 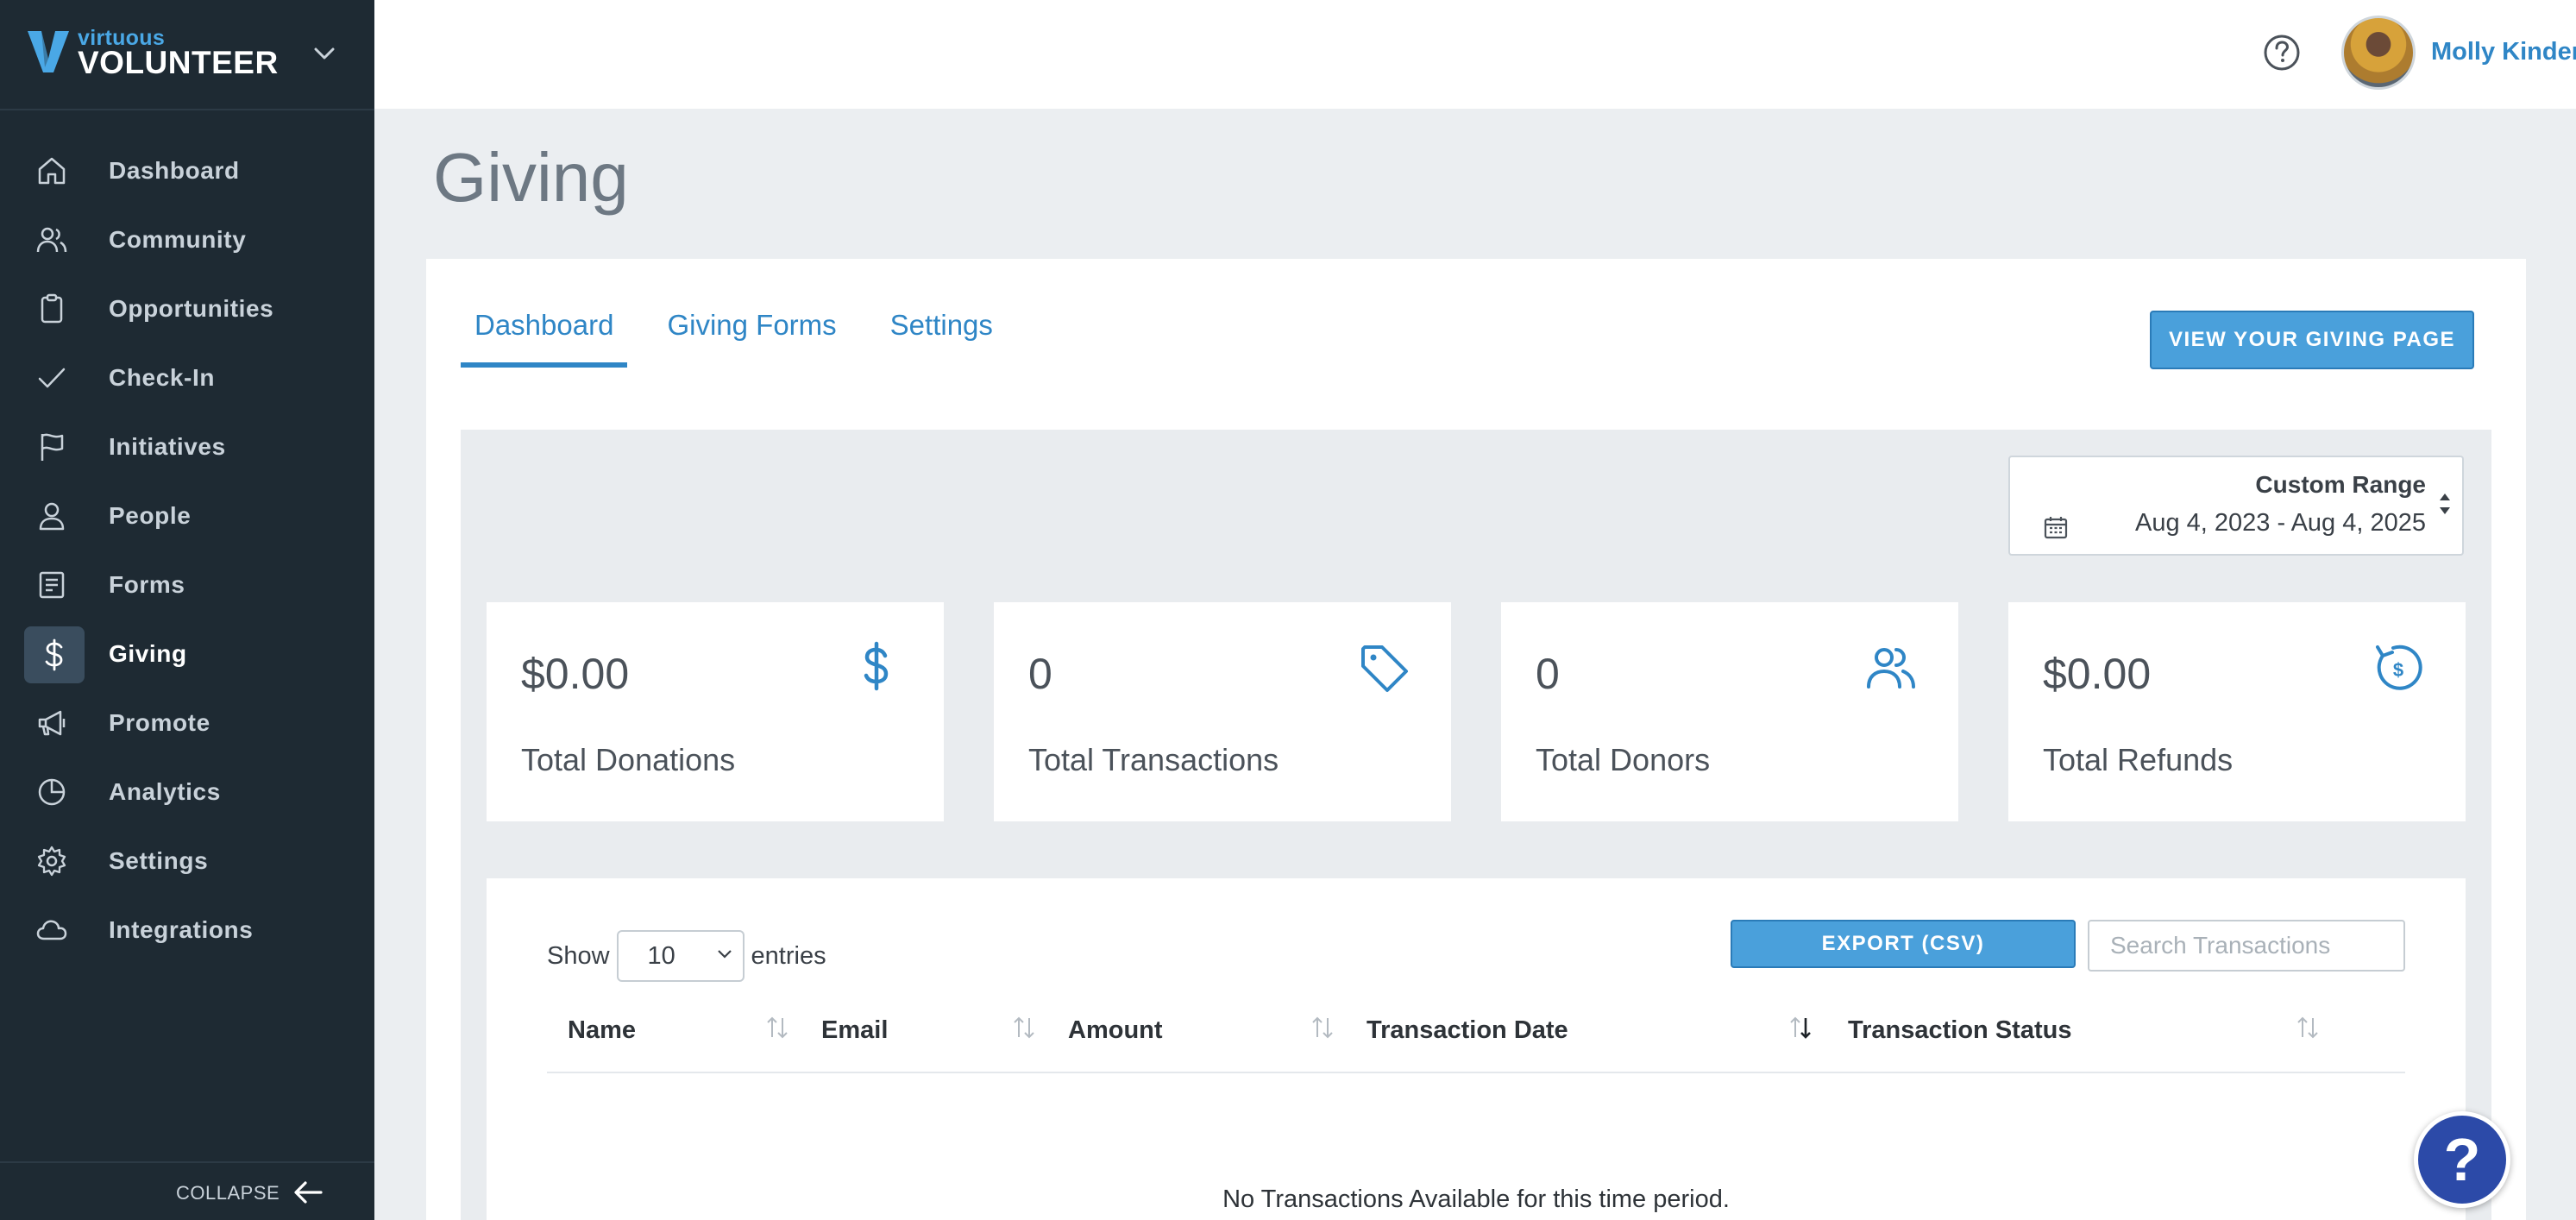 I want to click on sidebar-item-label: Community, so click(x=178, y=240).